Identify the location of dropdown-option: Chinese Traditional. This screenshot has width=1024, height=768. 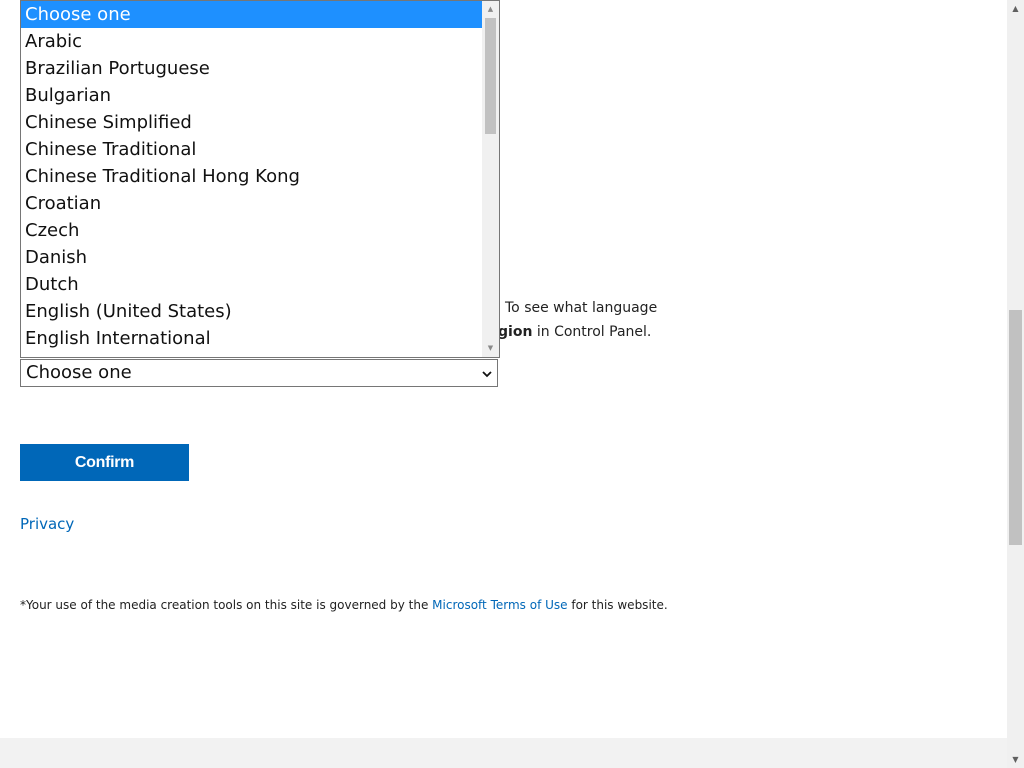
(252, 149).